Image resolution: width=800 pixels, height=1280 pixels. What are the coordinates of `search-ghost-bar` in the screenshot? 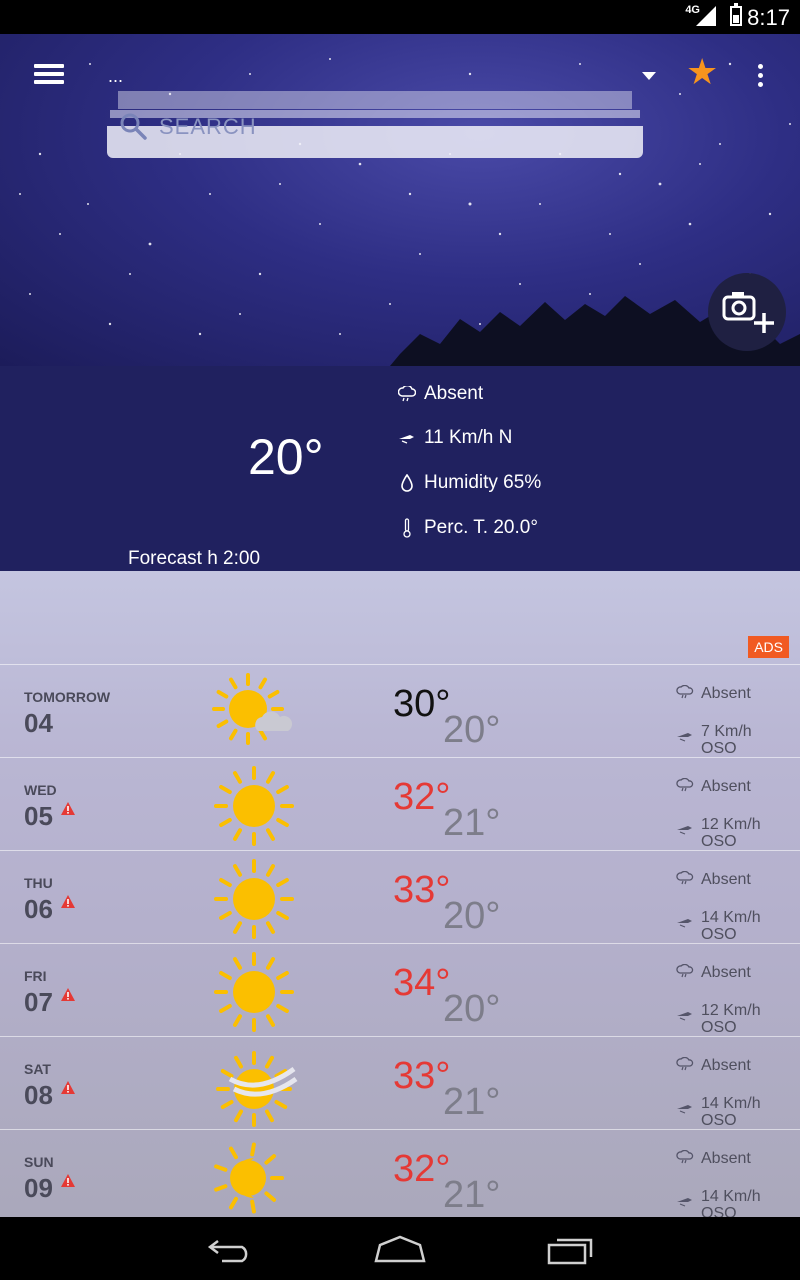 It's located at (375, 100).